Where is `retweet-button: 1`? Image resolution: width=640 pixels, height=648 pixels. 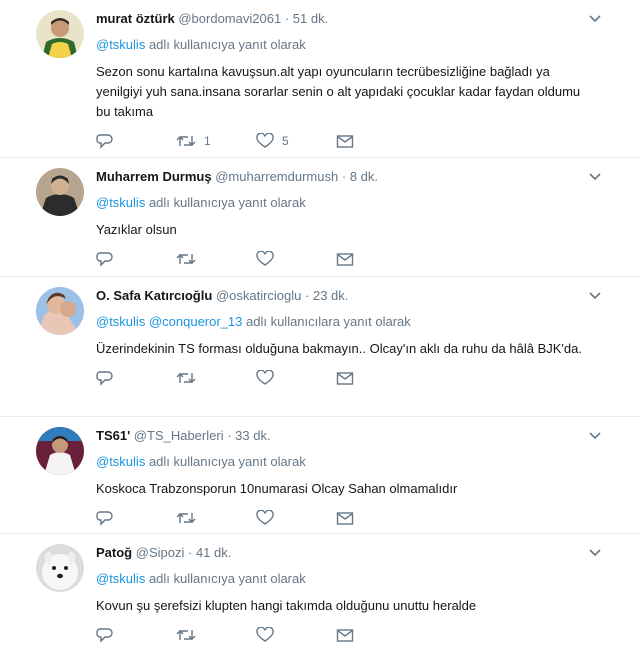
retweet-button: 1 is located at coordinates (216, 141).